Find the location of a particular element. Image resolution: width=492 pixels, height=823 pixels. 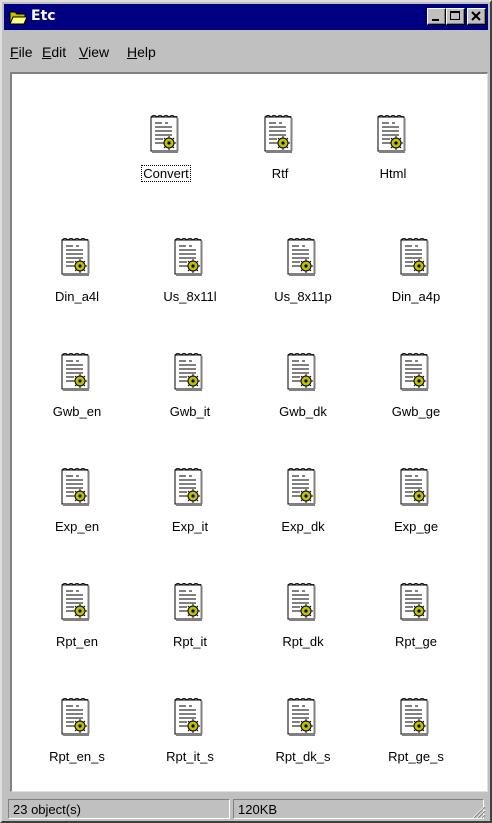

file-name: Din_a4p is located at coordinates (416, 296).